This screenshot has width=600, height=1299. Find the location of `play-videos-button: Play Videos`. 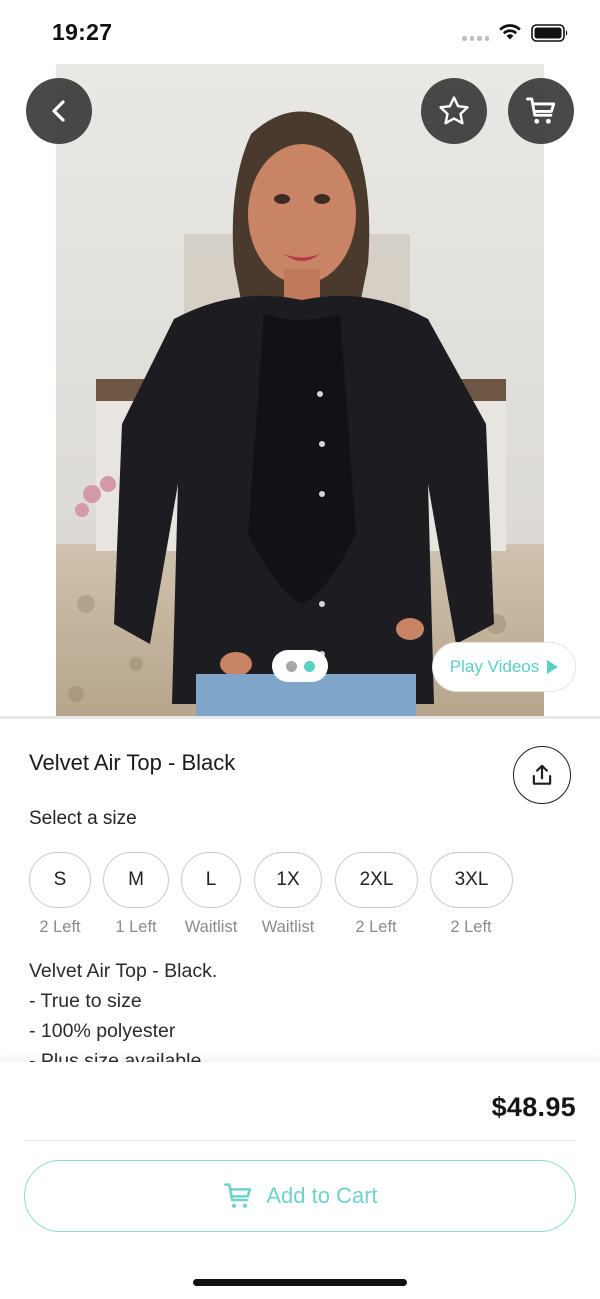

play-videos-button: Play Videos is located at coordinates (504, 667).